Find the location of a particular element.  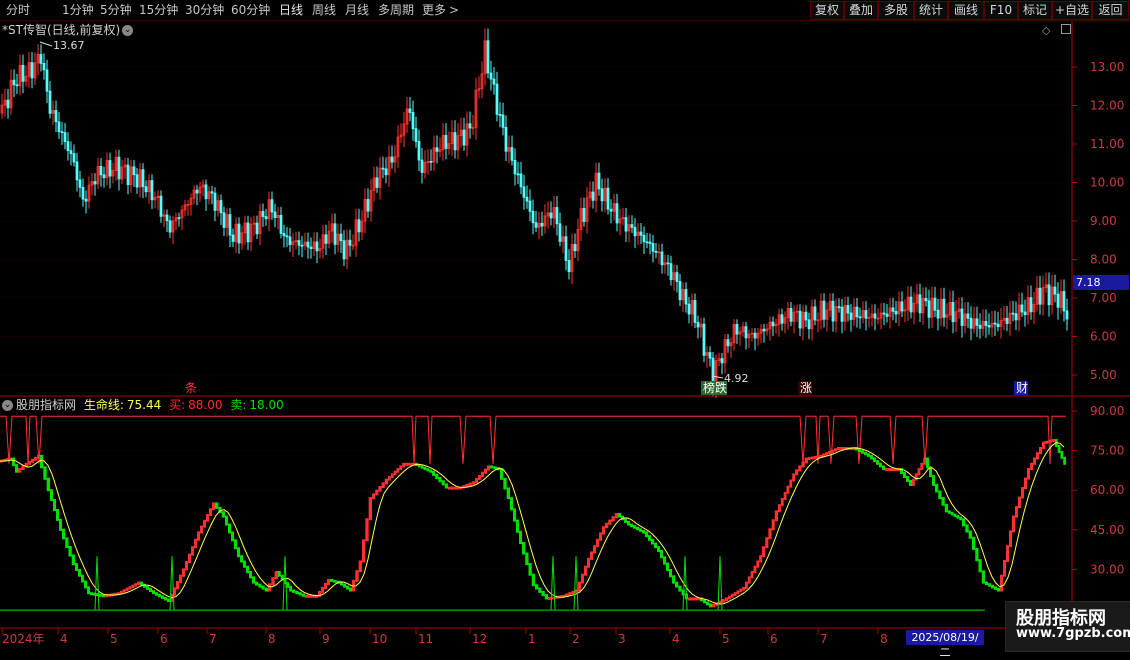

date-tick-label: 7 is located at coordinates (213, 639).